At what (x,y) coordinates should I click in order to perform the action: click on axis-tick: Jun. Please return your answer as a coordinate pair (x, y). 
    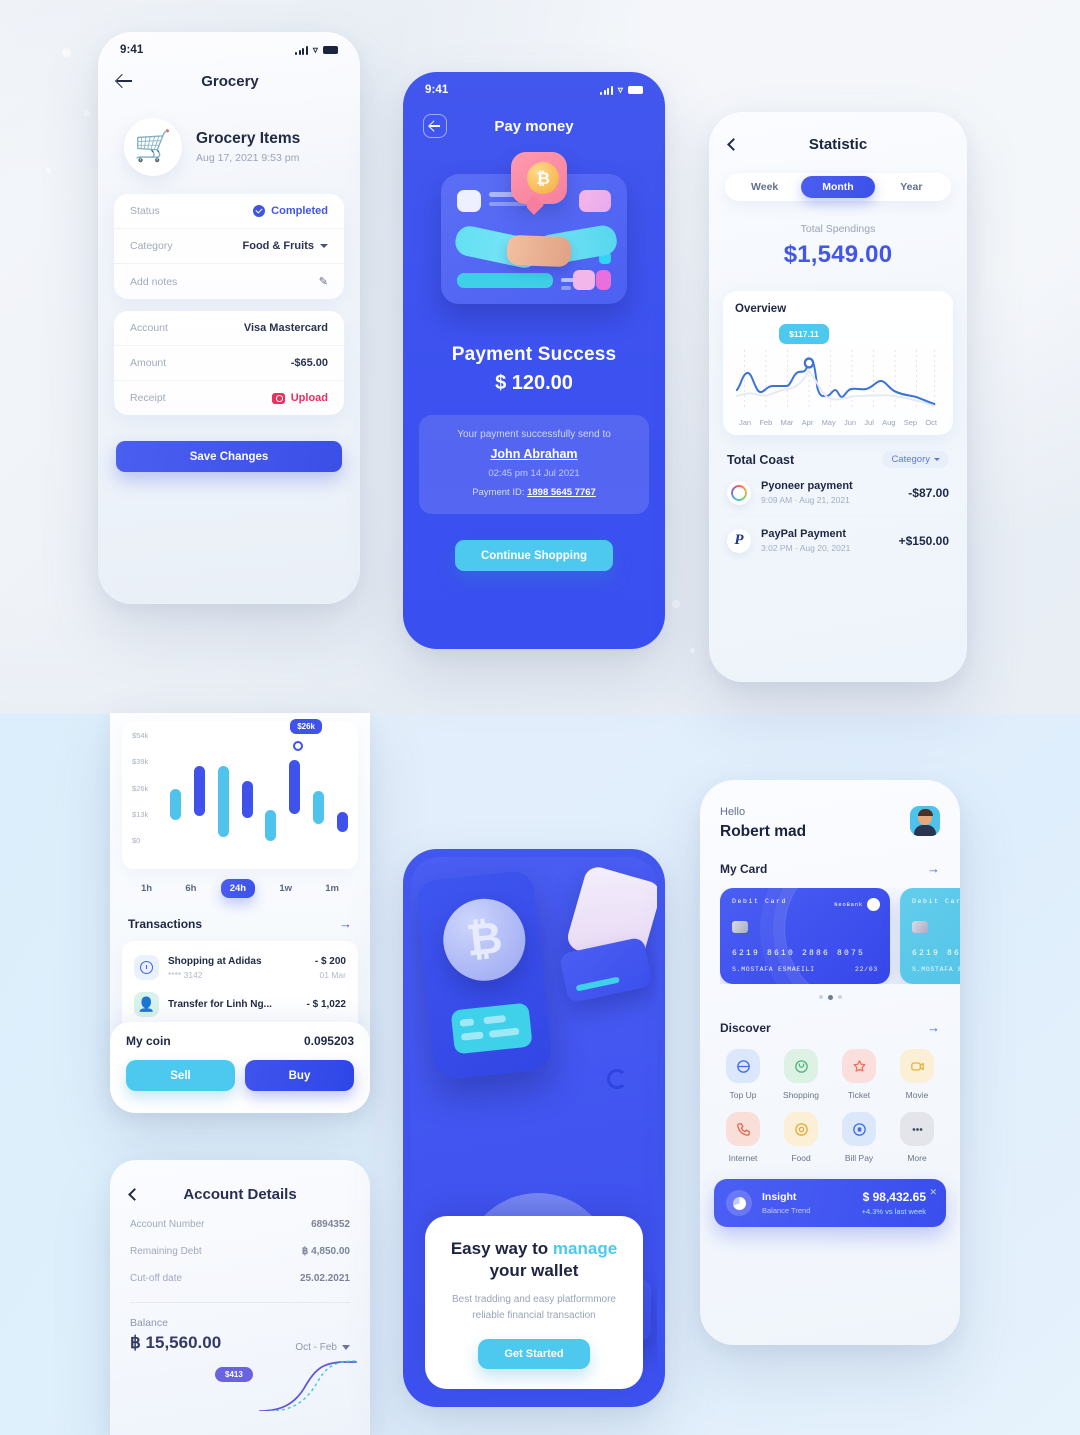
    Looking at the image, I should click on (850, 422).